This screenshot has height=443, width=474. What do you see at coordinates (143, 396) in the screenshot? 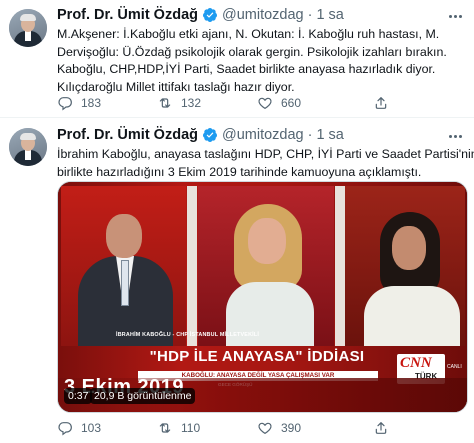
I see `video-view-count: 20,9 B görüntülenme` at bounding box center [143, 396].